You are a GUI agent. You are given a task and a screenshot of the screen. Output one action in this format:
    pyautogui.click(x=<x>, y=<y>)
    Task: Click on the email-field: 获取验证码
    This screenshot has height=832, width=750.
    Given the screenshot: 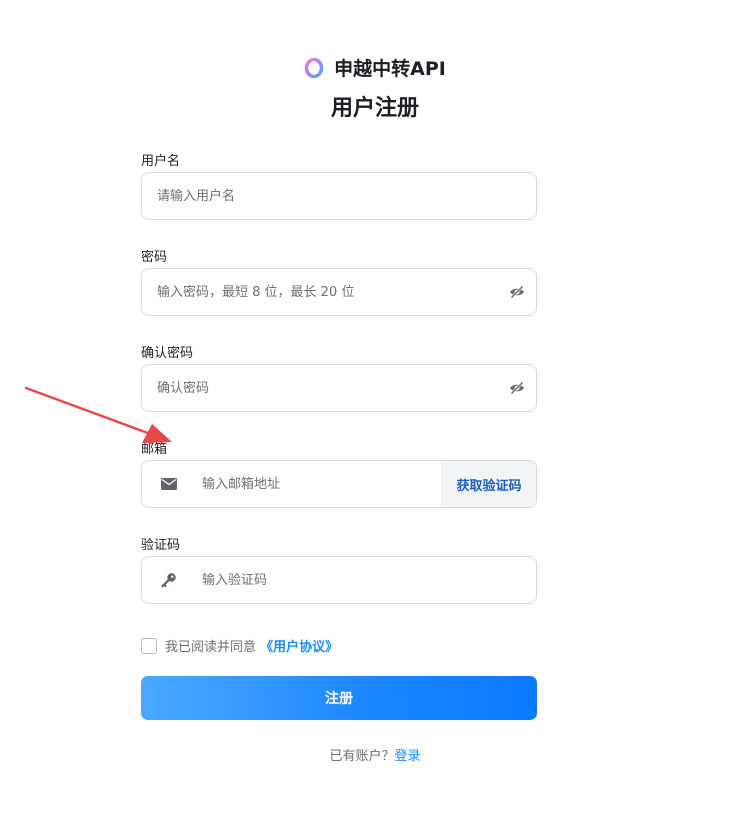 What is the action you would take?
    pyautogui.click(x=339, y=484)
    